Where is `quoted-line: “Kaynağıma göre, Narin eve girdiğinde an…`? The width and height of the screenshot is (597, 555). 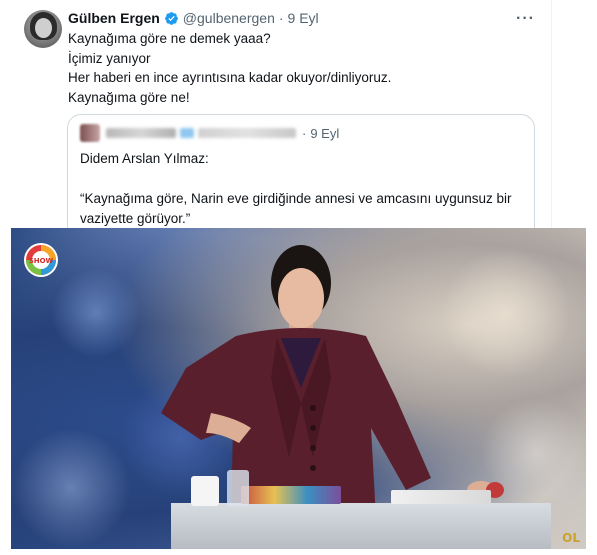 quoted-line: “Kaynağıma göre, Narin eve girdiğinde an… is located at coordinates (296, 198).